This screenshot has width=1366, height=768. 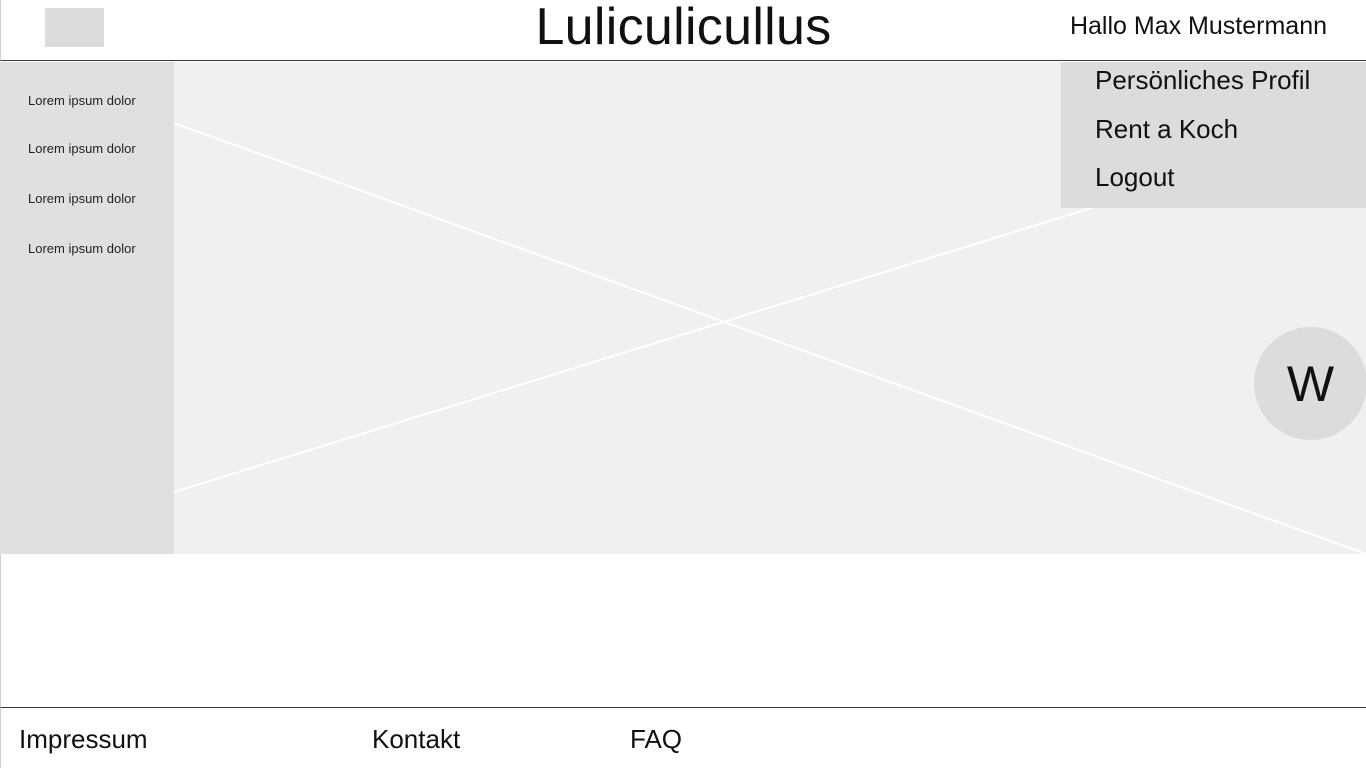 What do you see at coordinates (1166, 129) in the screenshot?
I see `menu-item-rent-a-koch: Rent a Koch` at bounding box center [1166, 129].